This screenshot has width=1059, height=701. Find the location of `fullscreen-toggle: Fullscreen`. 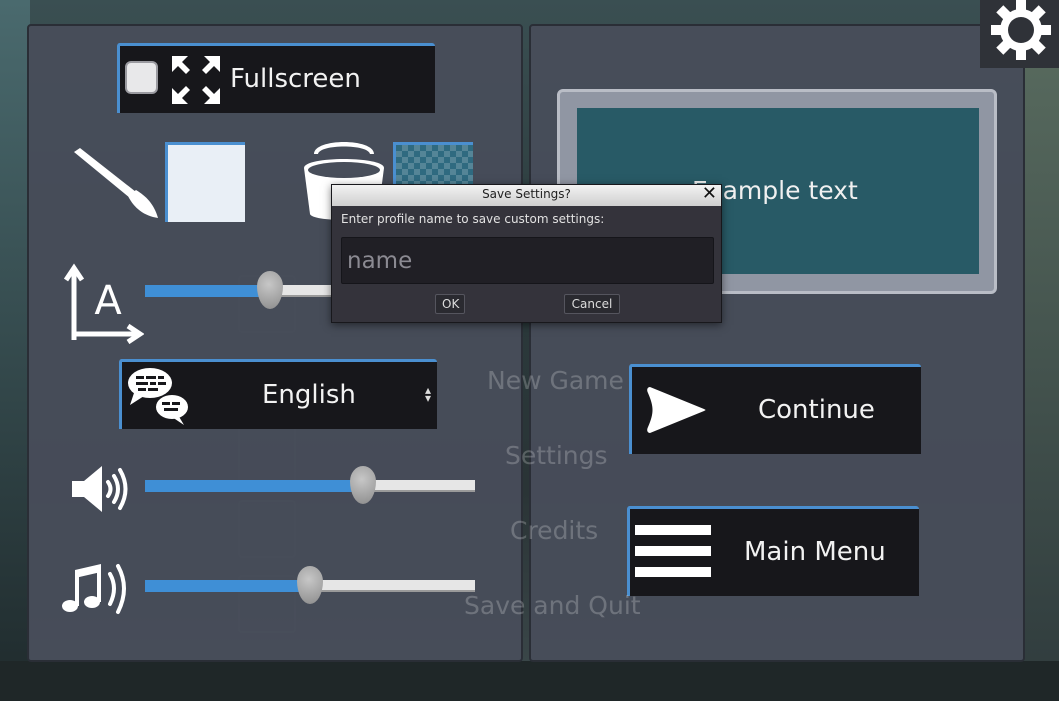

fullscreen-toggle: Fullscreen is located at coordinates (276, 78).